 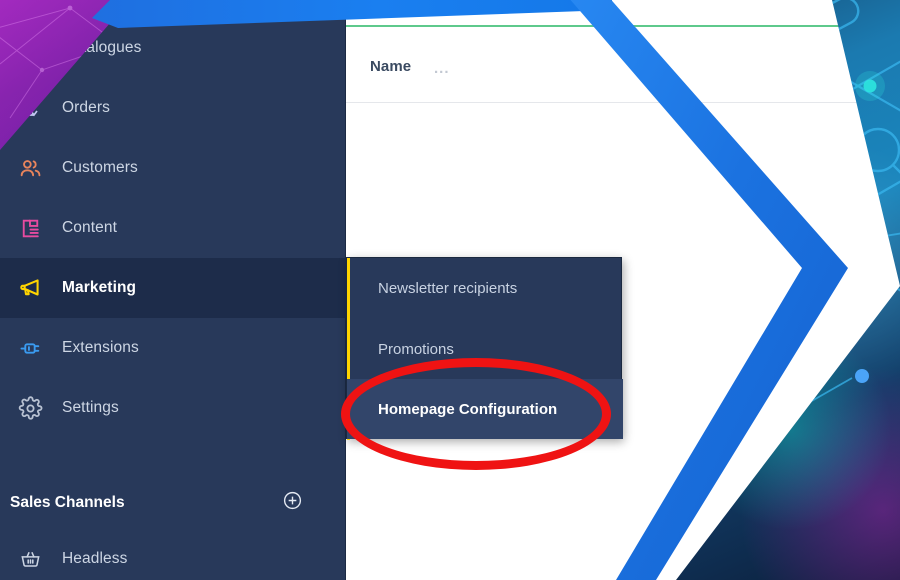 I want to click on sidebar-item-content: Content, so click(x=173, y=228).